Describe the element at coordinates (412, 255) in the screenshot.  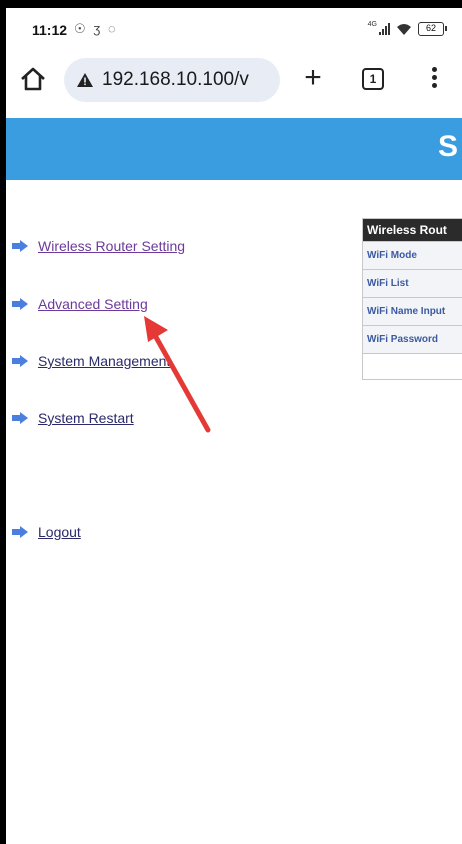
I see `wifi-mode-label: WiFi Mode` at that location.